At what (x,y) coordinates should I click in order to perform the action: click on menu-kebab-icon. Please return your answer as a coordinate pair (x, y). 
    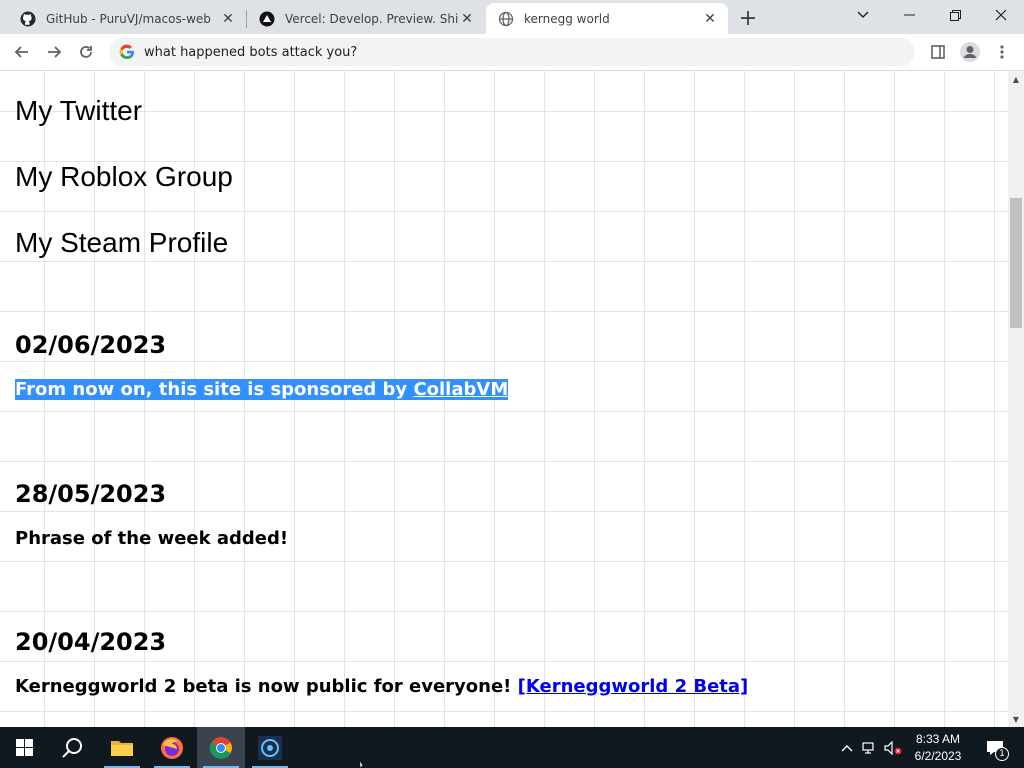
    Looking at the image, I should click on (1002, 52).